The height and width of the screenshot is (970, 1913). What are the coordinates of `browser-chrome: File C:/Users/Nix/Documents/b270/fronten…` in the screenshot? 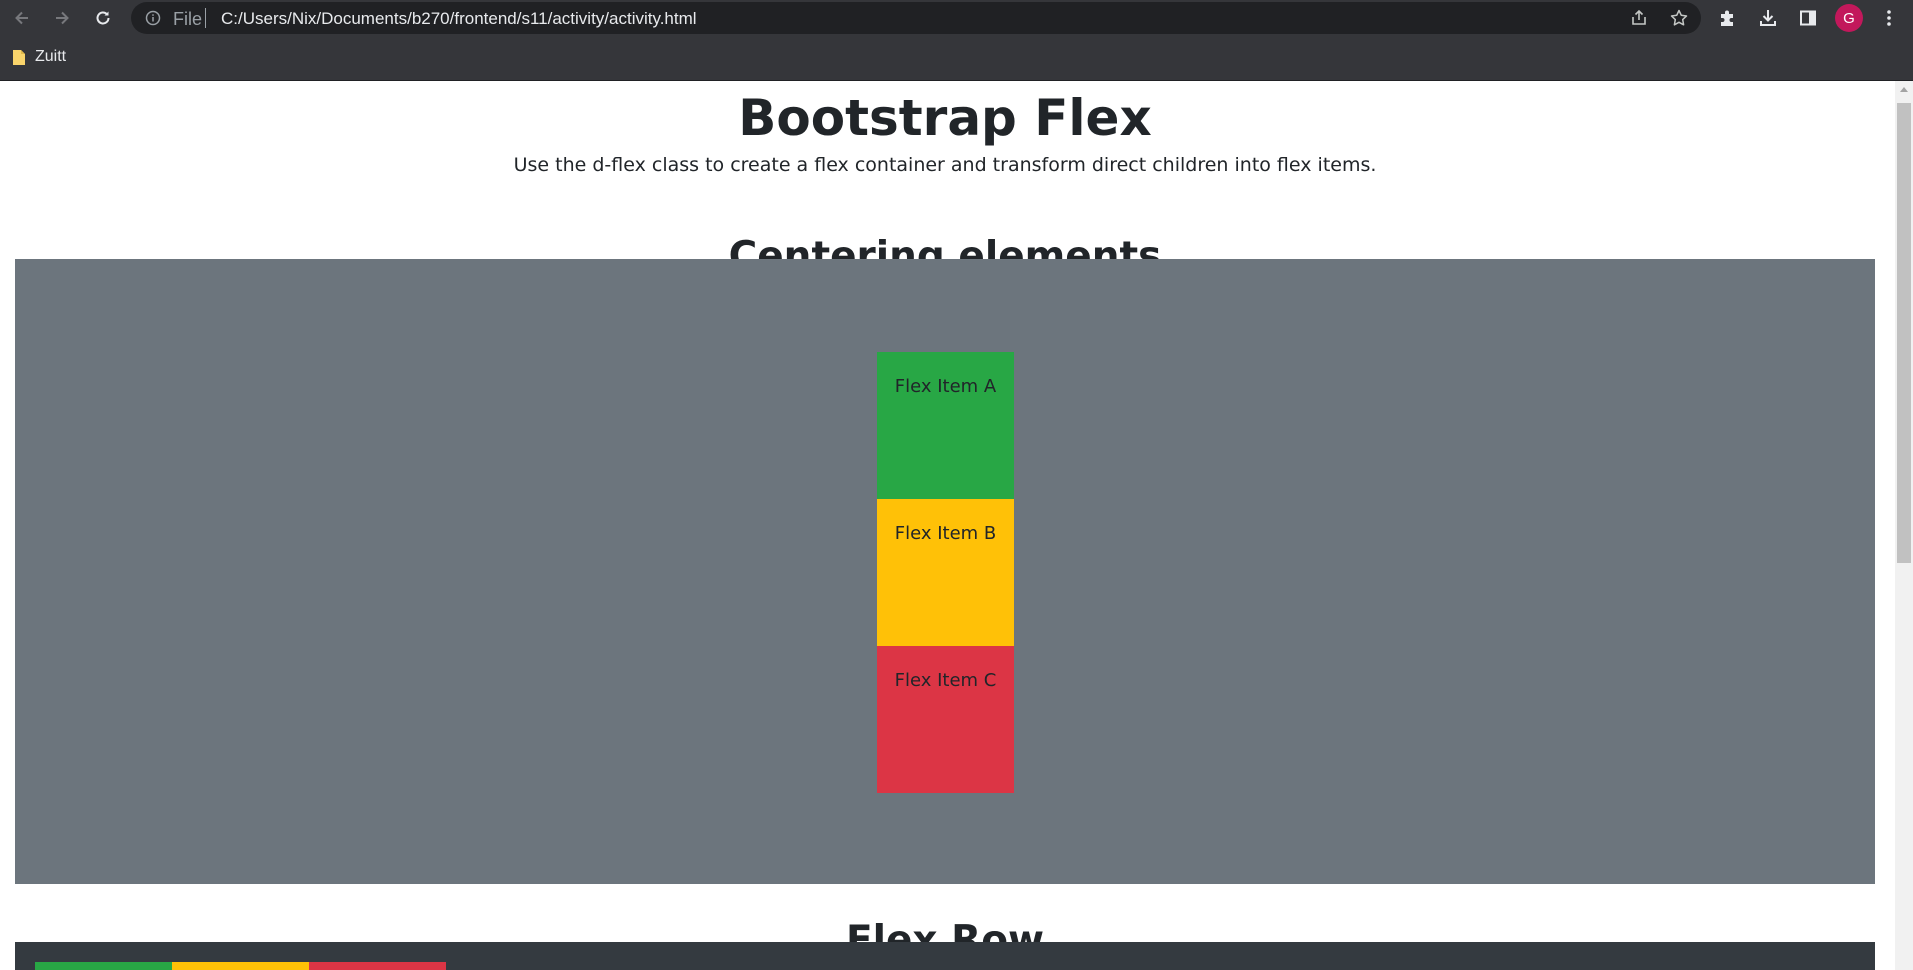 It's located at (956, 40).